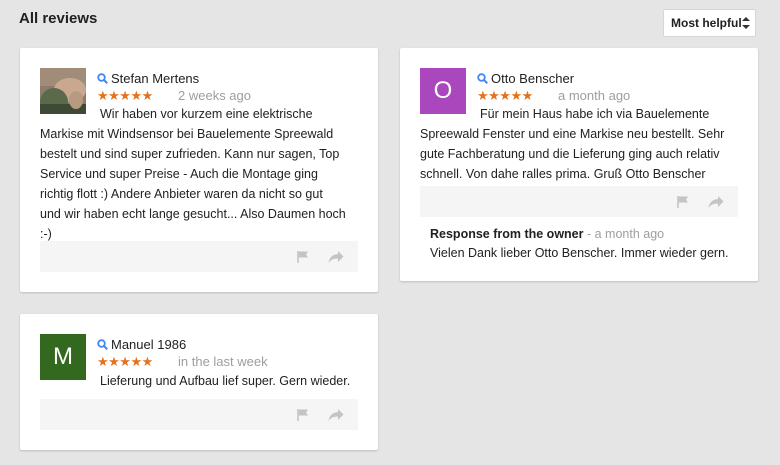 The width and height of the screenshot is (780, 465). What do you see at coordinates (595, 114) in the screenshot?
I see `review-line: Für mein Haus habe ich via Bauelemente` at bounding box center [595, 114].